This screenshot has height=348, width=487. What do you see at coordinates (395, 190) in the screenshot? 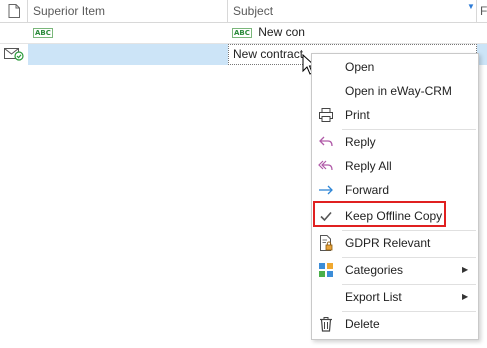
I see `menu-item-forward: Forward` at bounding box center [395, 190].